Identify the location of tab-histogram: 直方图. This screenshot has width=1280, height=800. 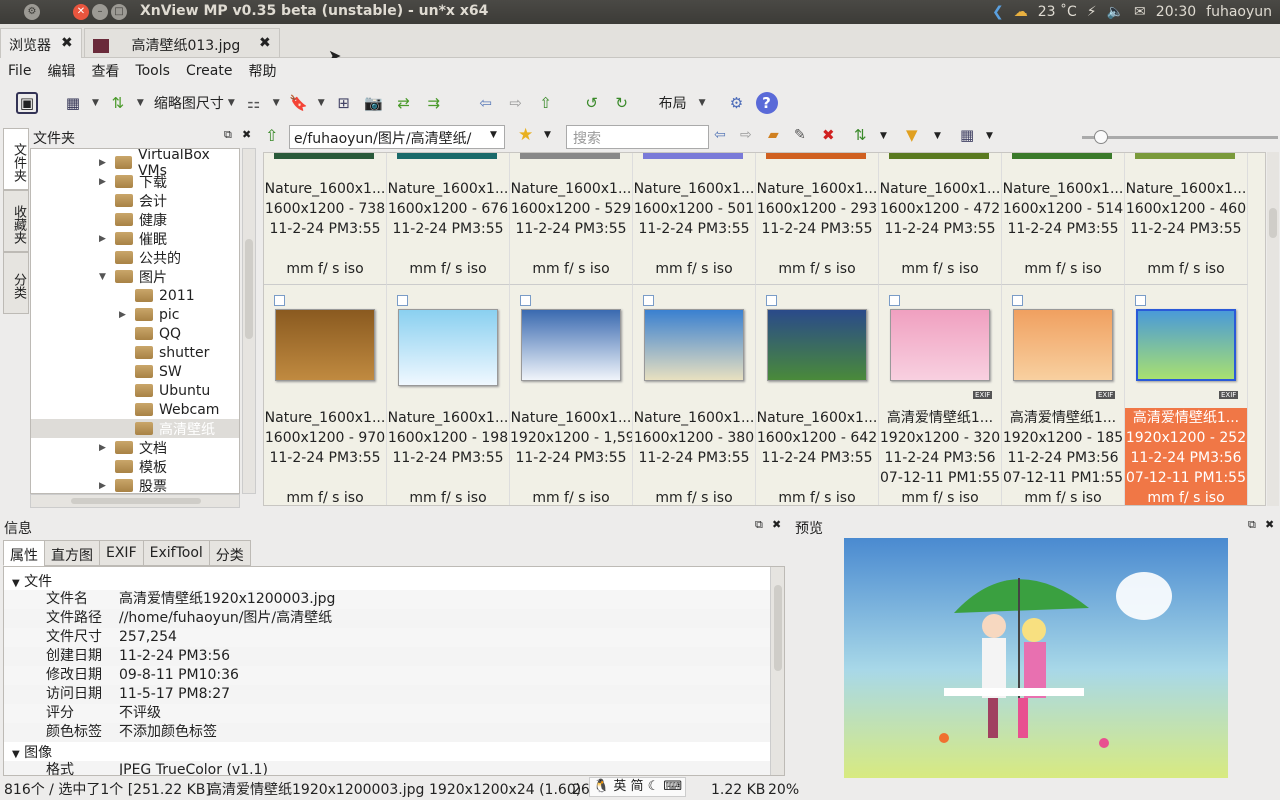
(72, 553).